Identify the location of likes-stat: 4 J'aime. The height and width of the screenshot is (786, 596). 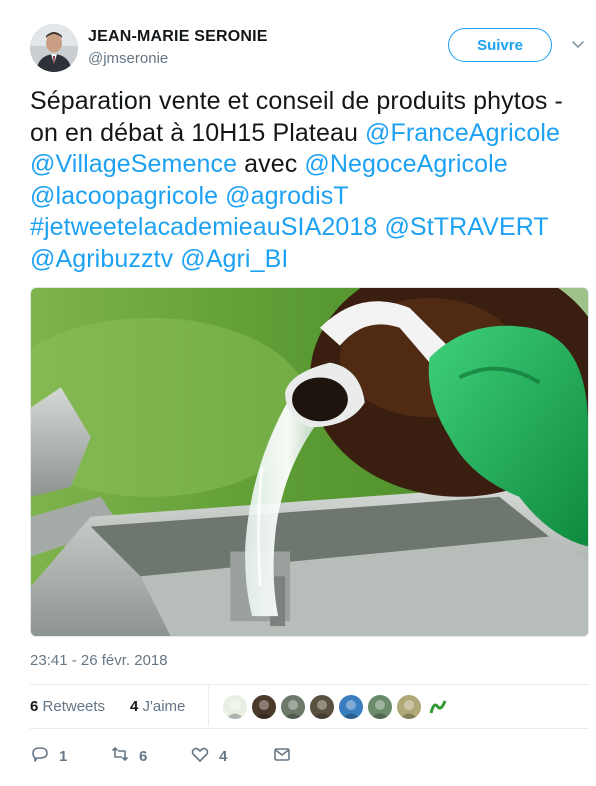
(157, 706).